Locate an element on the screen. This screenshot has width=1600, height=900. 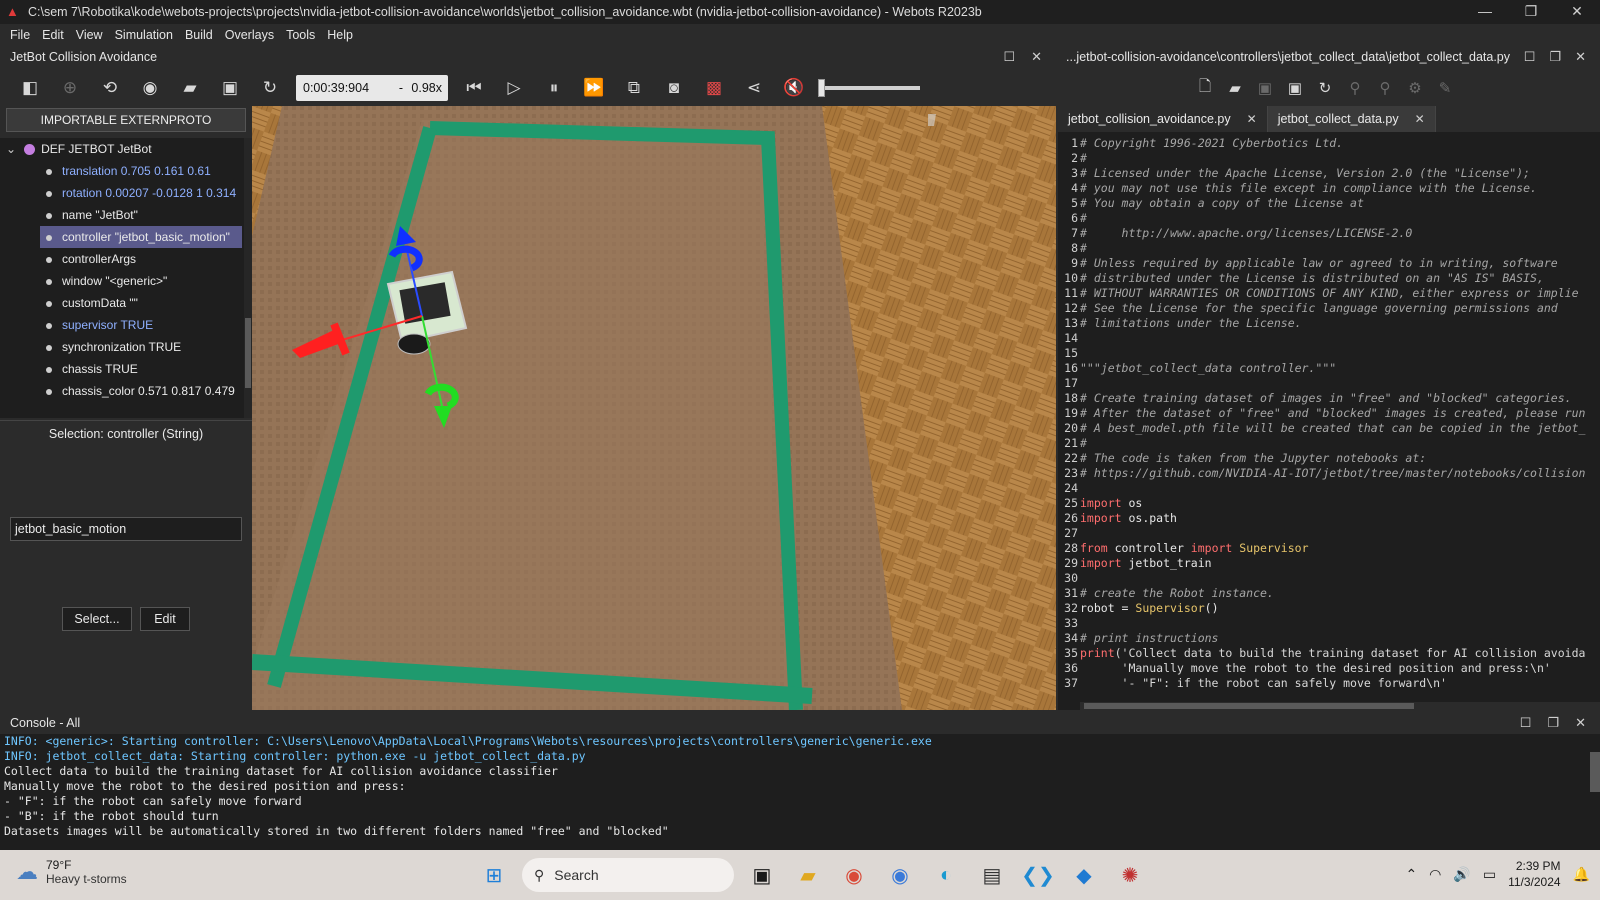
editor-close-icon: ✕ is located at coordinates (1580, 57).